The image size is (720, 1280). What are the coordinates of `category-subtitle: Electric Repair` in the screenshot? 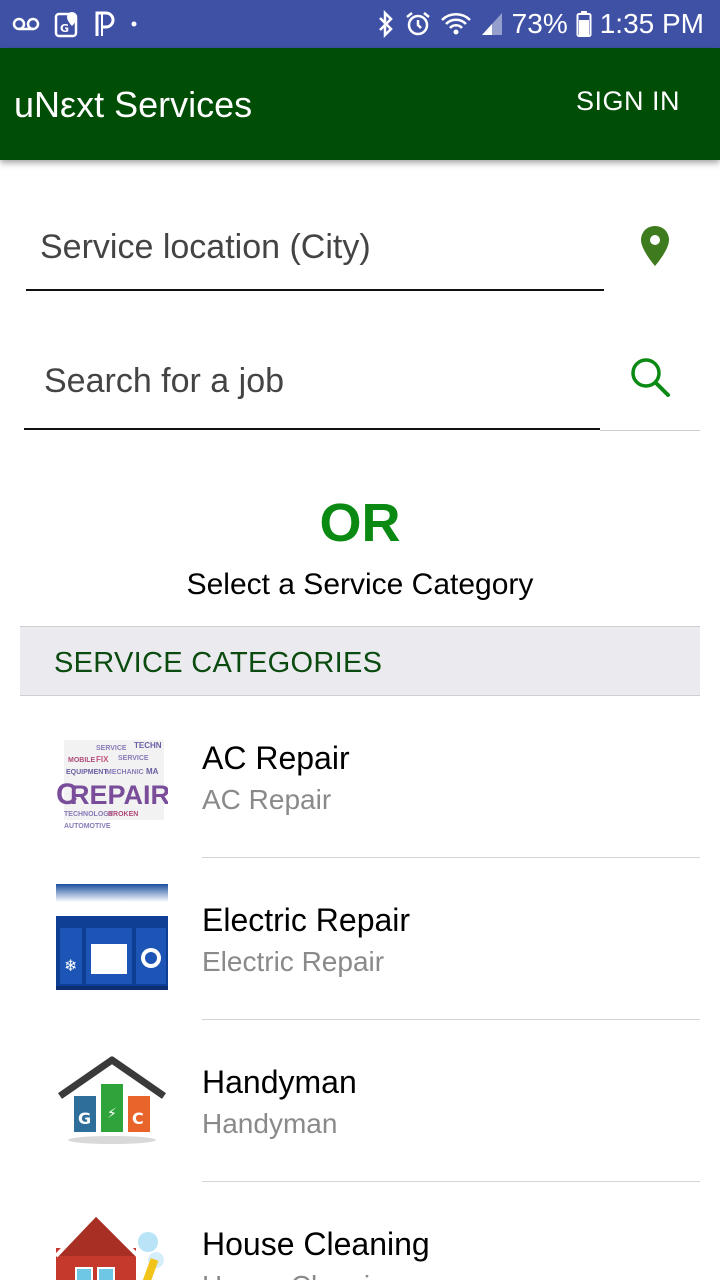 It's located at (293, 961).